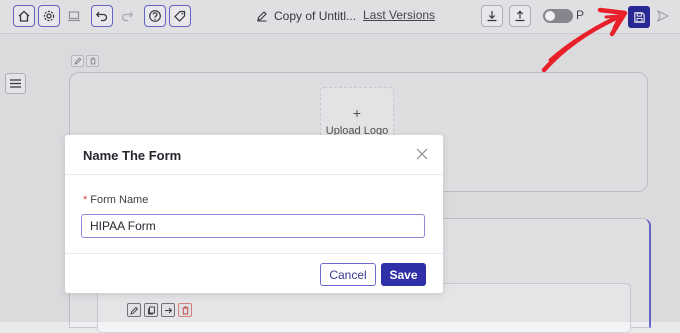 Image resolution: width=680 pixels, height=333 pixels. I want to click on form-name-label: * Form Name, so click(115, 200).